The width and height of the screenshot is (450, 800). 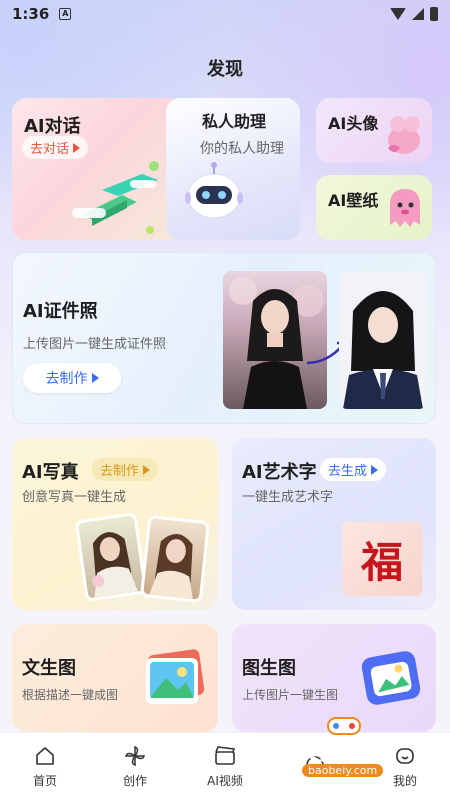 What do you see at coordinates (50, 149) in the screenshot?
I see `go-chat-label: 去对话` at bounding box center [50, 149].